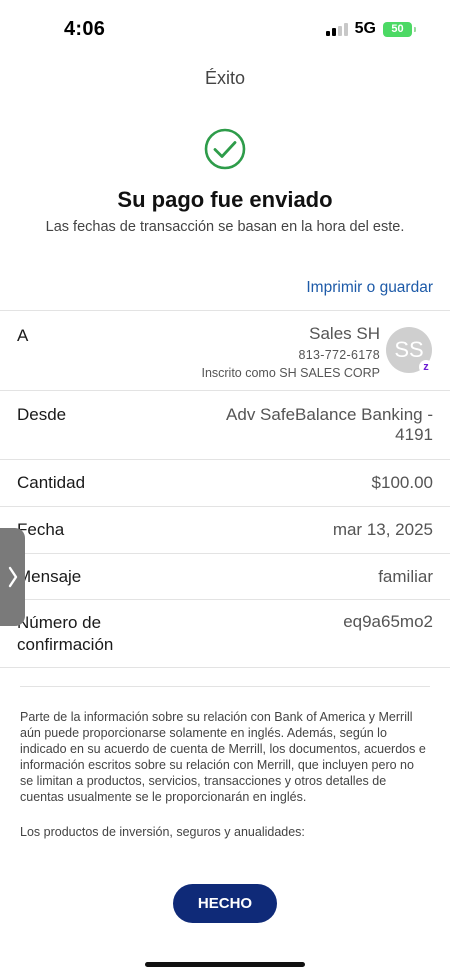 This screenshot has height=976, width=450. I want to click on status-indicators: 5G 50, so click(370, 29).